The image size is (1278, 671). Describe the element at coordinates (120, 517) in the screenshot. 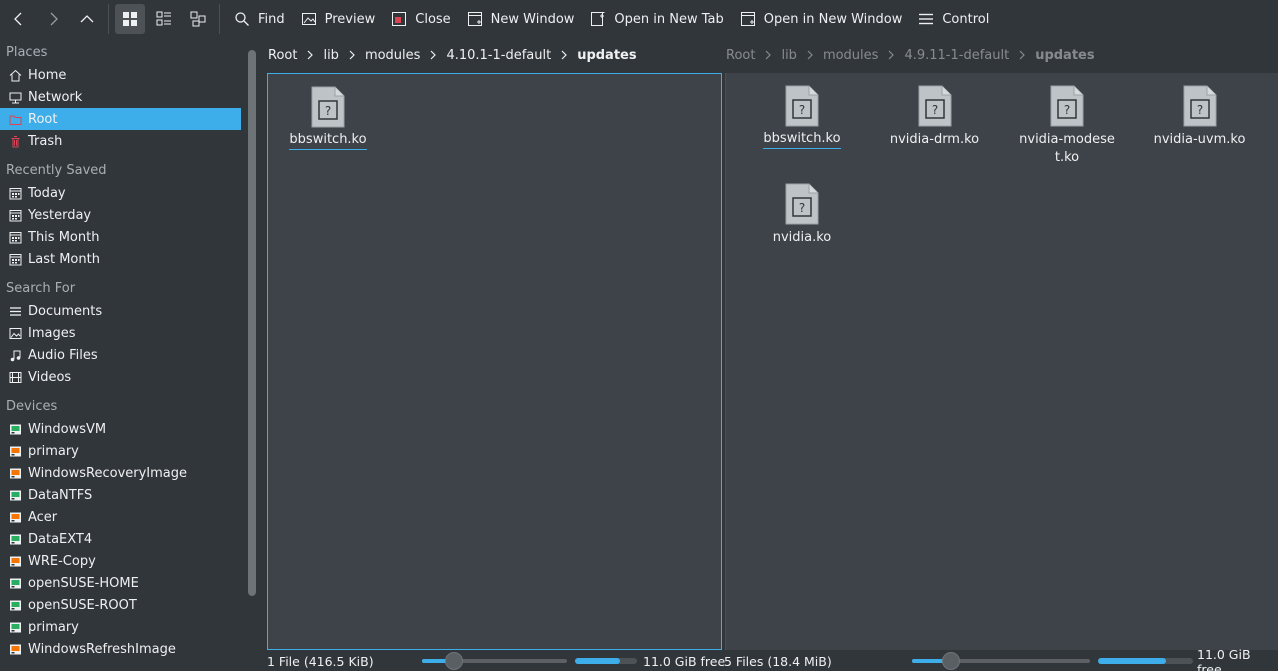

I see `sidebar-item-acer: Acer` at that location.